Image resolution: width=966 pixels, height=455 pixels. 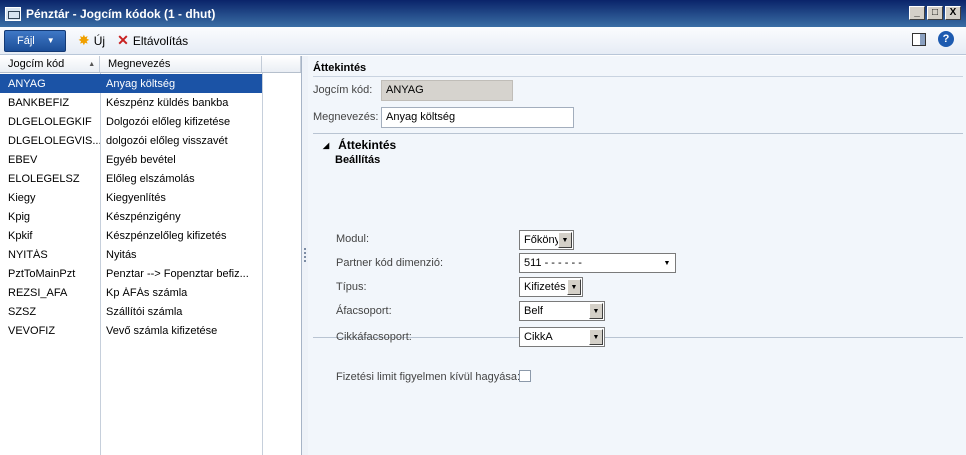 What do you see at coordinates (340, 68) in the screenshot?
I see `section-title: Áttekintés` at bounding box center [340, 68].